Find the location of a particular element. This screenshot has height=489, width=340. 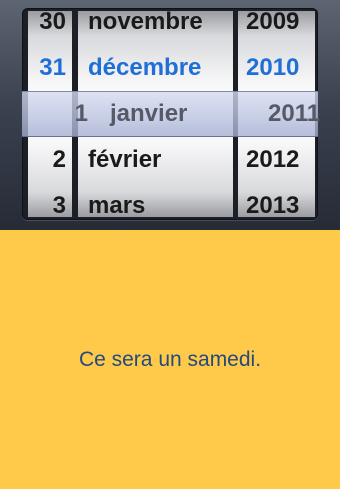

band-day-label: 1 is located at coordinates (81, 113).